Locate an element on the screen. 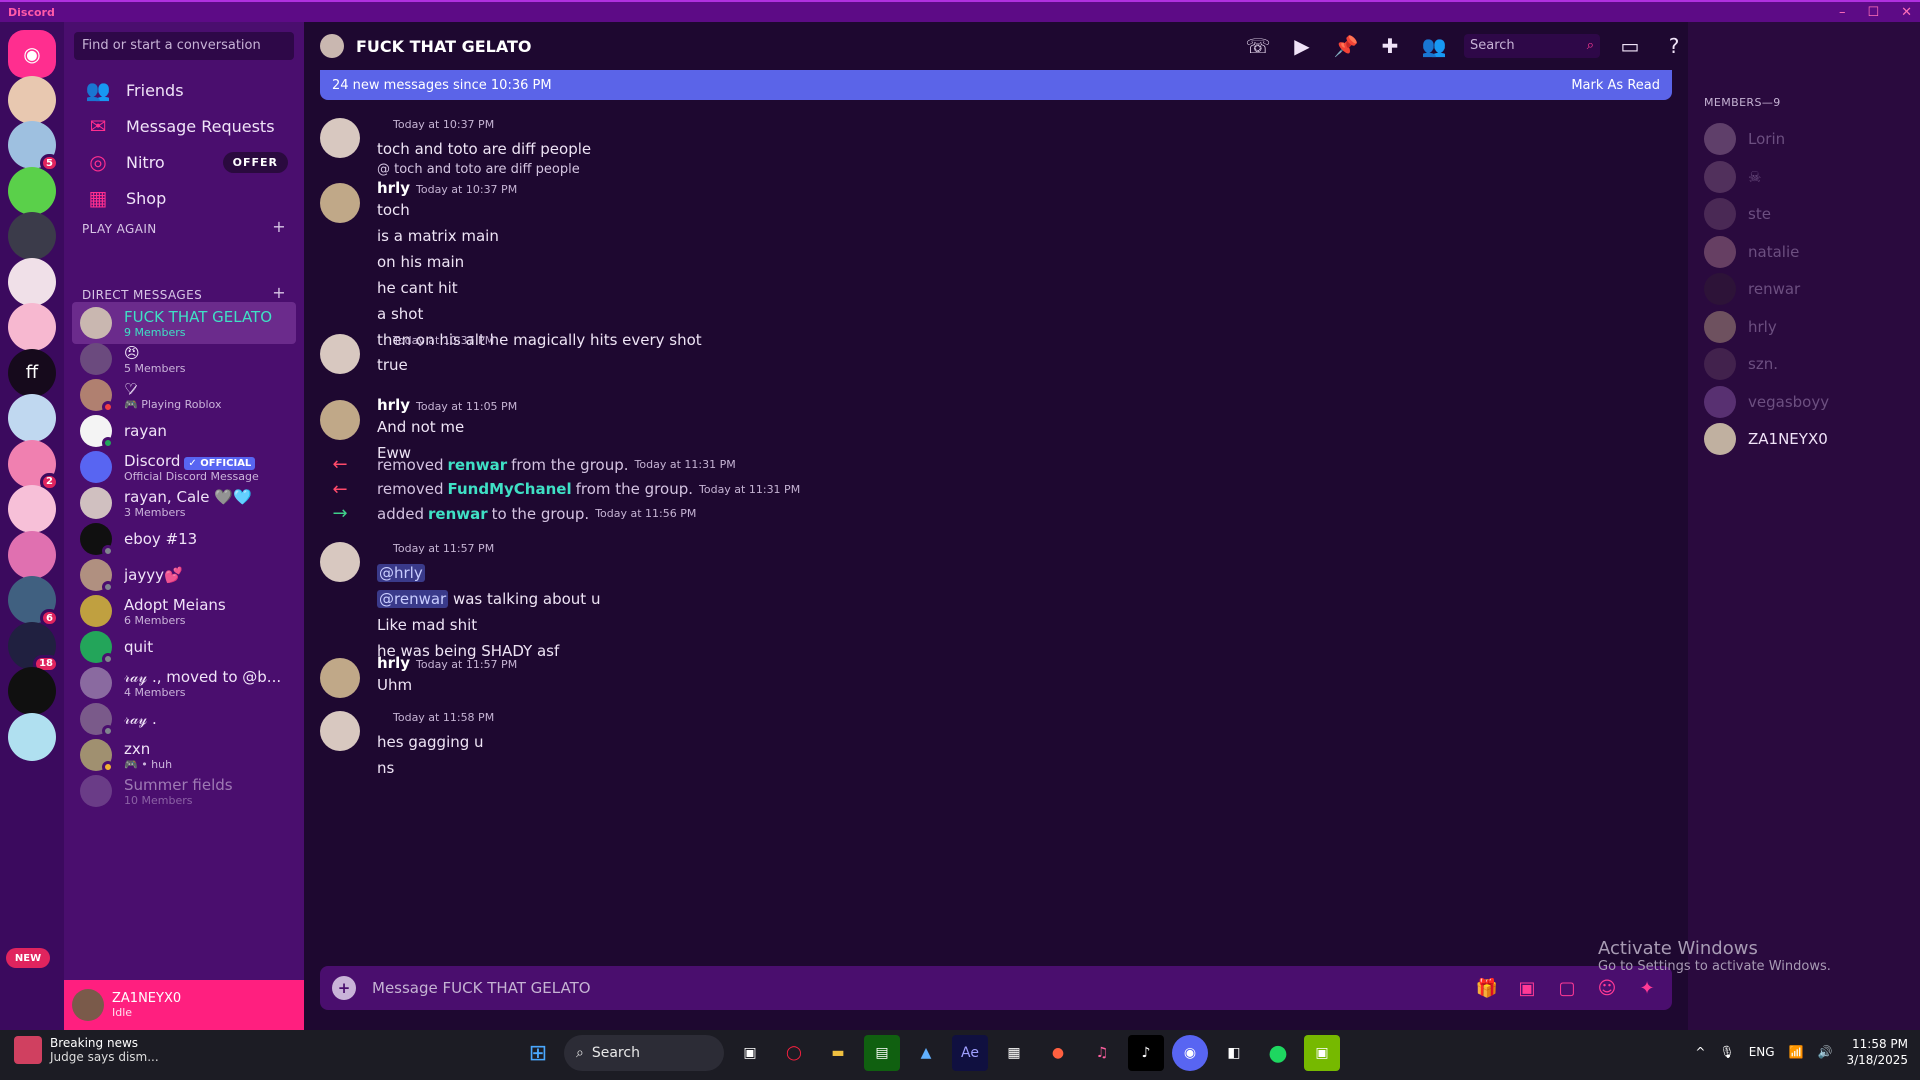 This screenshot has width=1920, height=1080. nvidia-icon: ▣ is located at coordinates (1322, 1053).